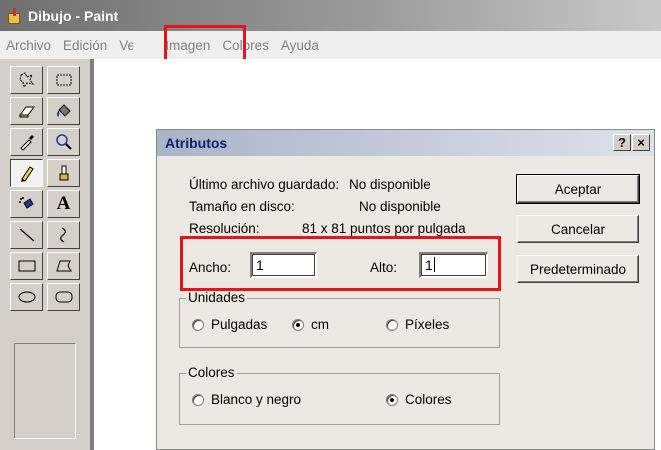 The width and height of the screenshot is (661, 450). I want to click on rectangle-select-icon, so click(63, 80).